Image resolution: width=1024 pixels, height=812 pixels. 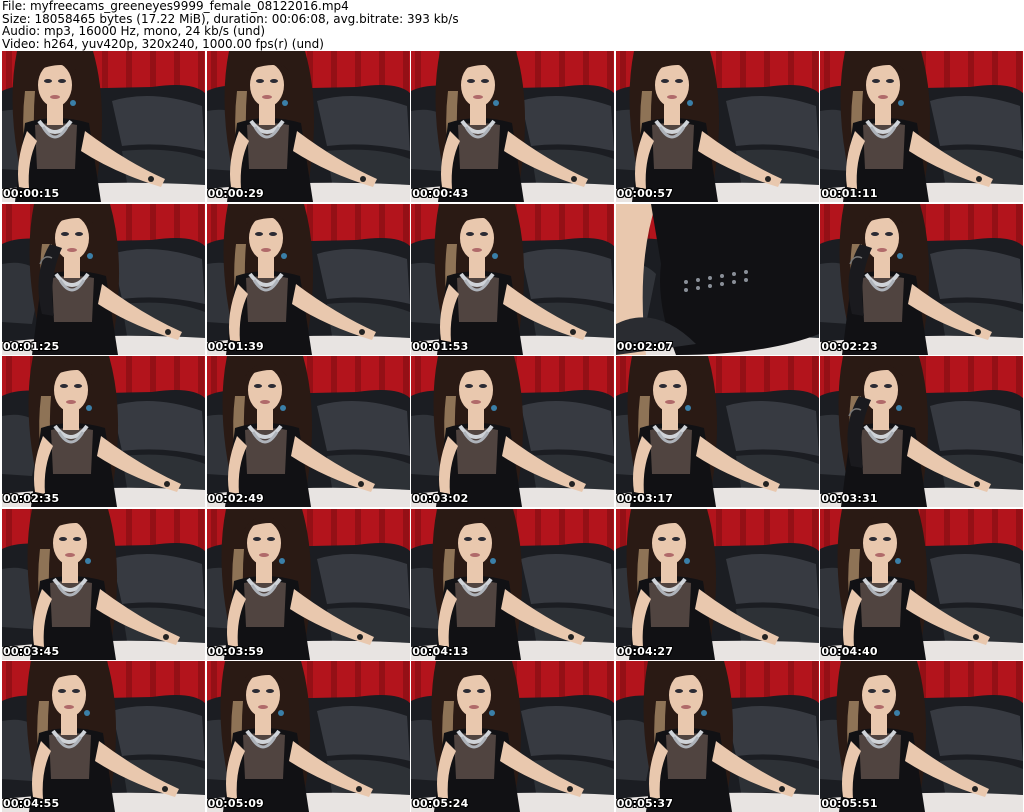 What do you see at coordinates (31, 651) in the screenshot?
I see `frame-timestamp: 00:03:45` at bounding box center [31, 651].